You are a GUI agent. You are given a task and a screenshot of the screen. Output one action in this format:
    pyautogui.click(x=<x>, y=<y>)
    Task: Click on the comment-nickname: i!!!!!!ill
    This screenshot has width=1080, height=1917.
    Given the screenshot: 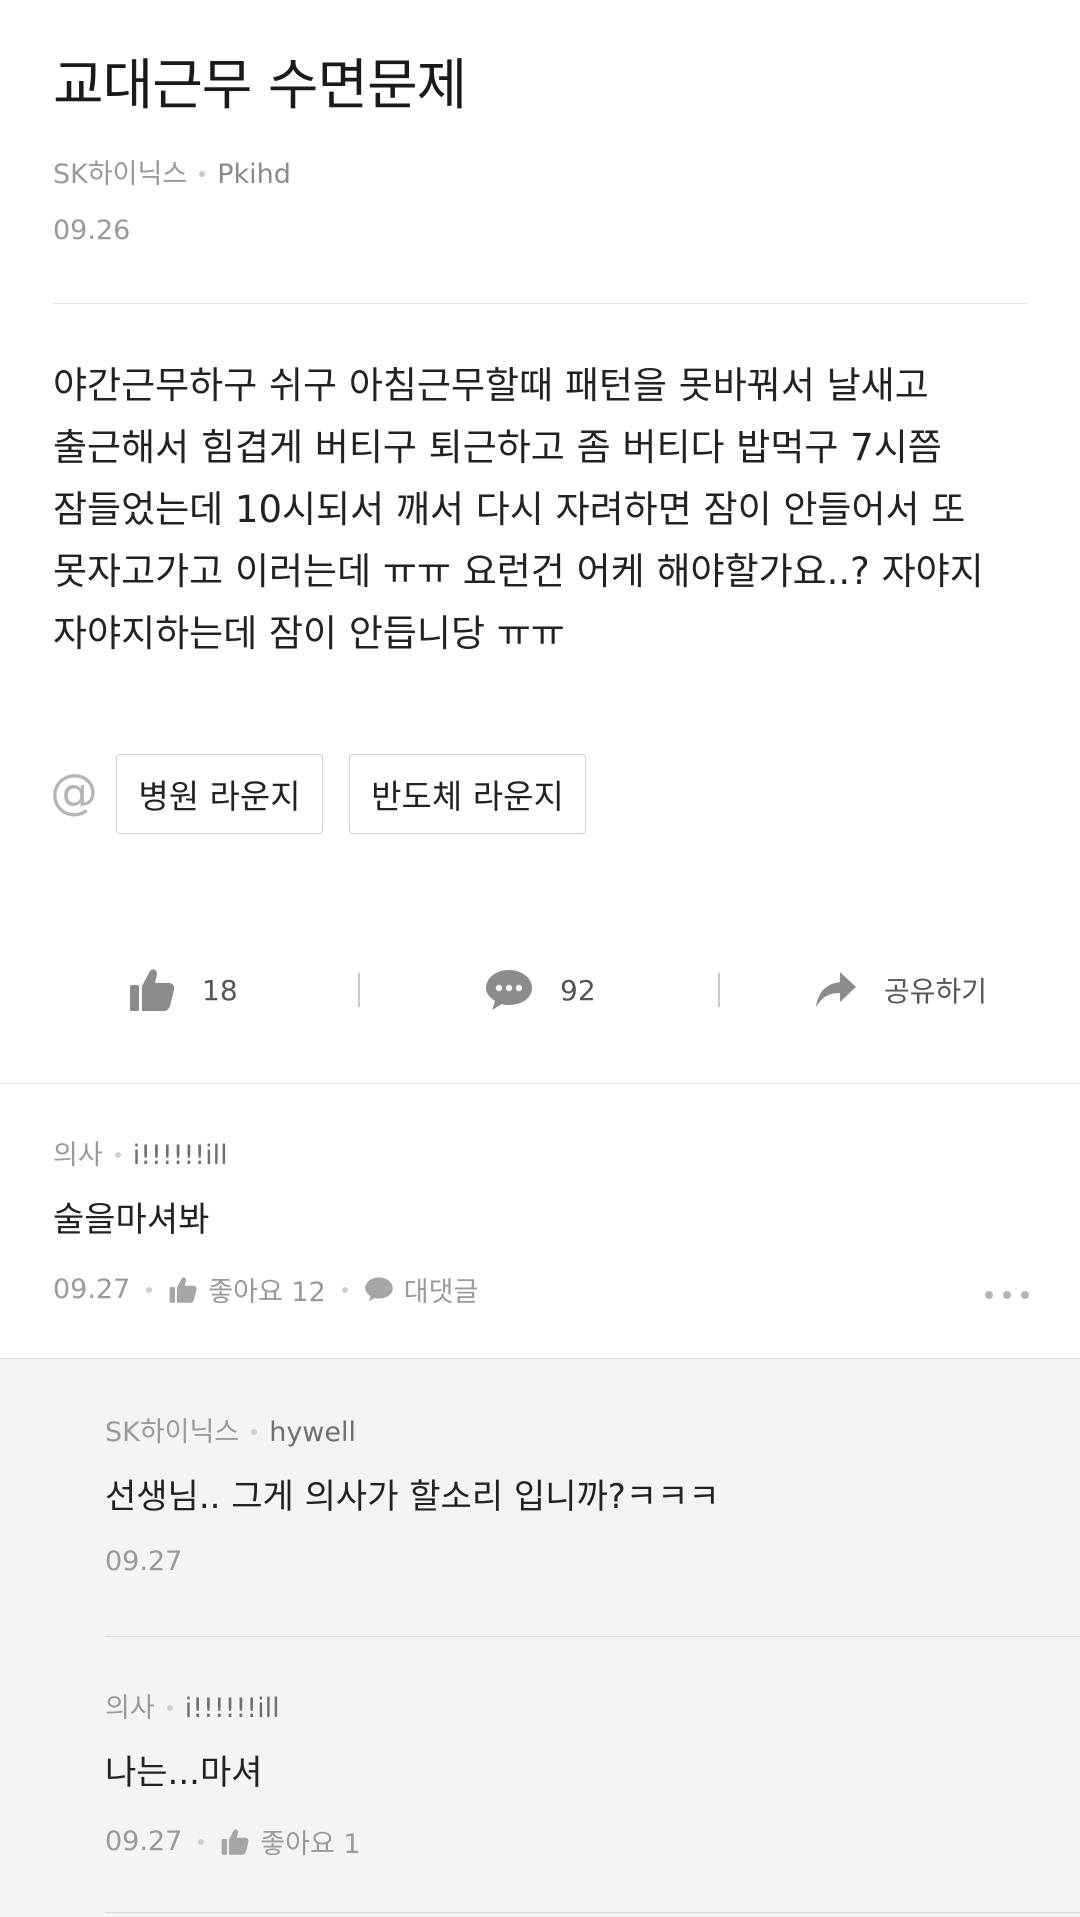 What is the action you would take?
    pyautogui.click(x=180, y=1155)
    